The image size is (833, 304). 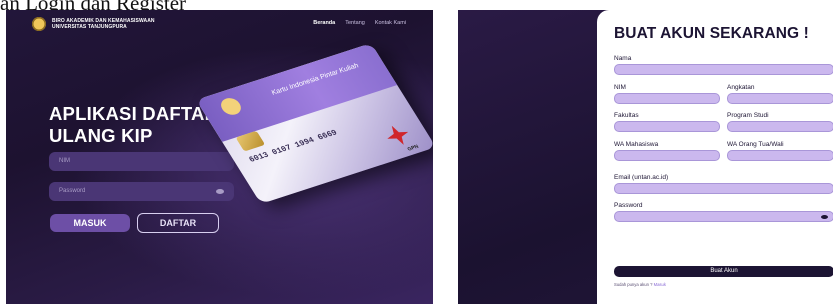 I want to click on fakultas-input, so click(x=667, y=126).